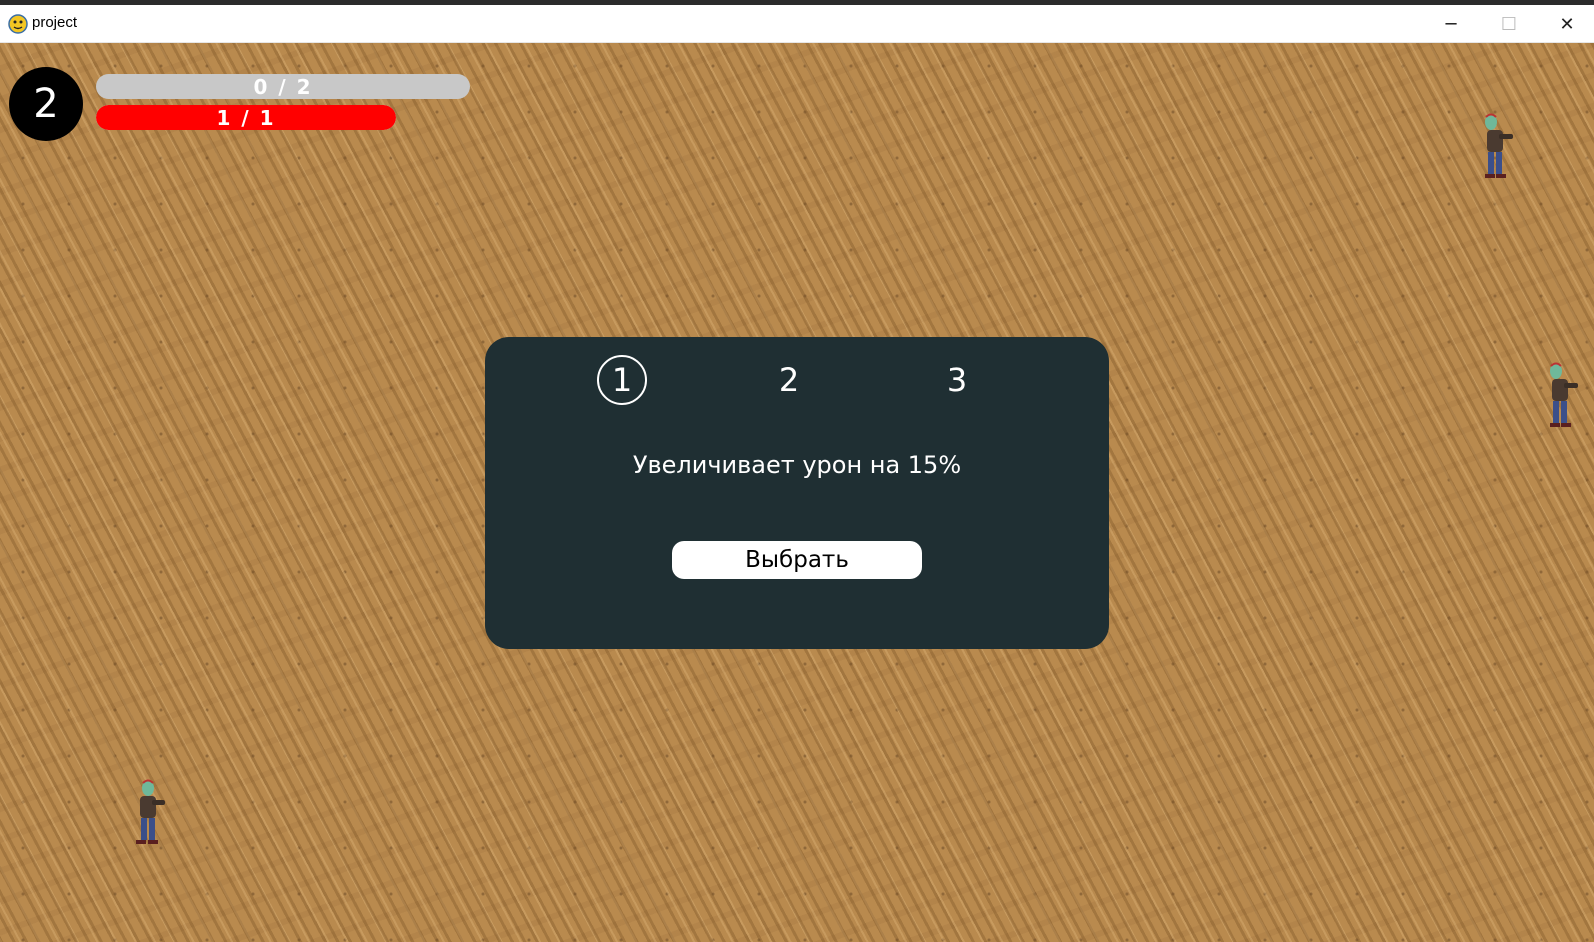 This screenshot has height=942, width=1594. I want to click on minimize-button: ─, so click(1451, 24).